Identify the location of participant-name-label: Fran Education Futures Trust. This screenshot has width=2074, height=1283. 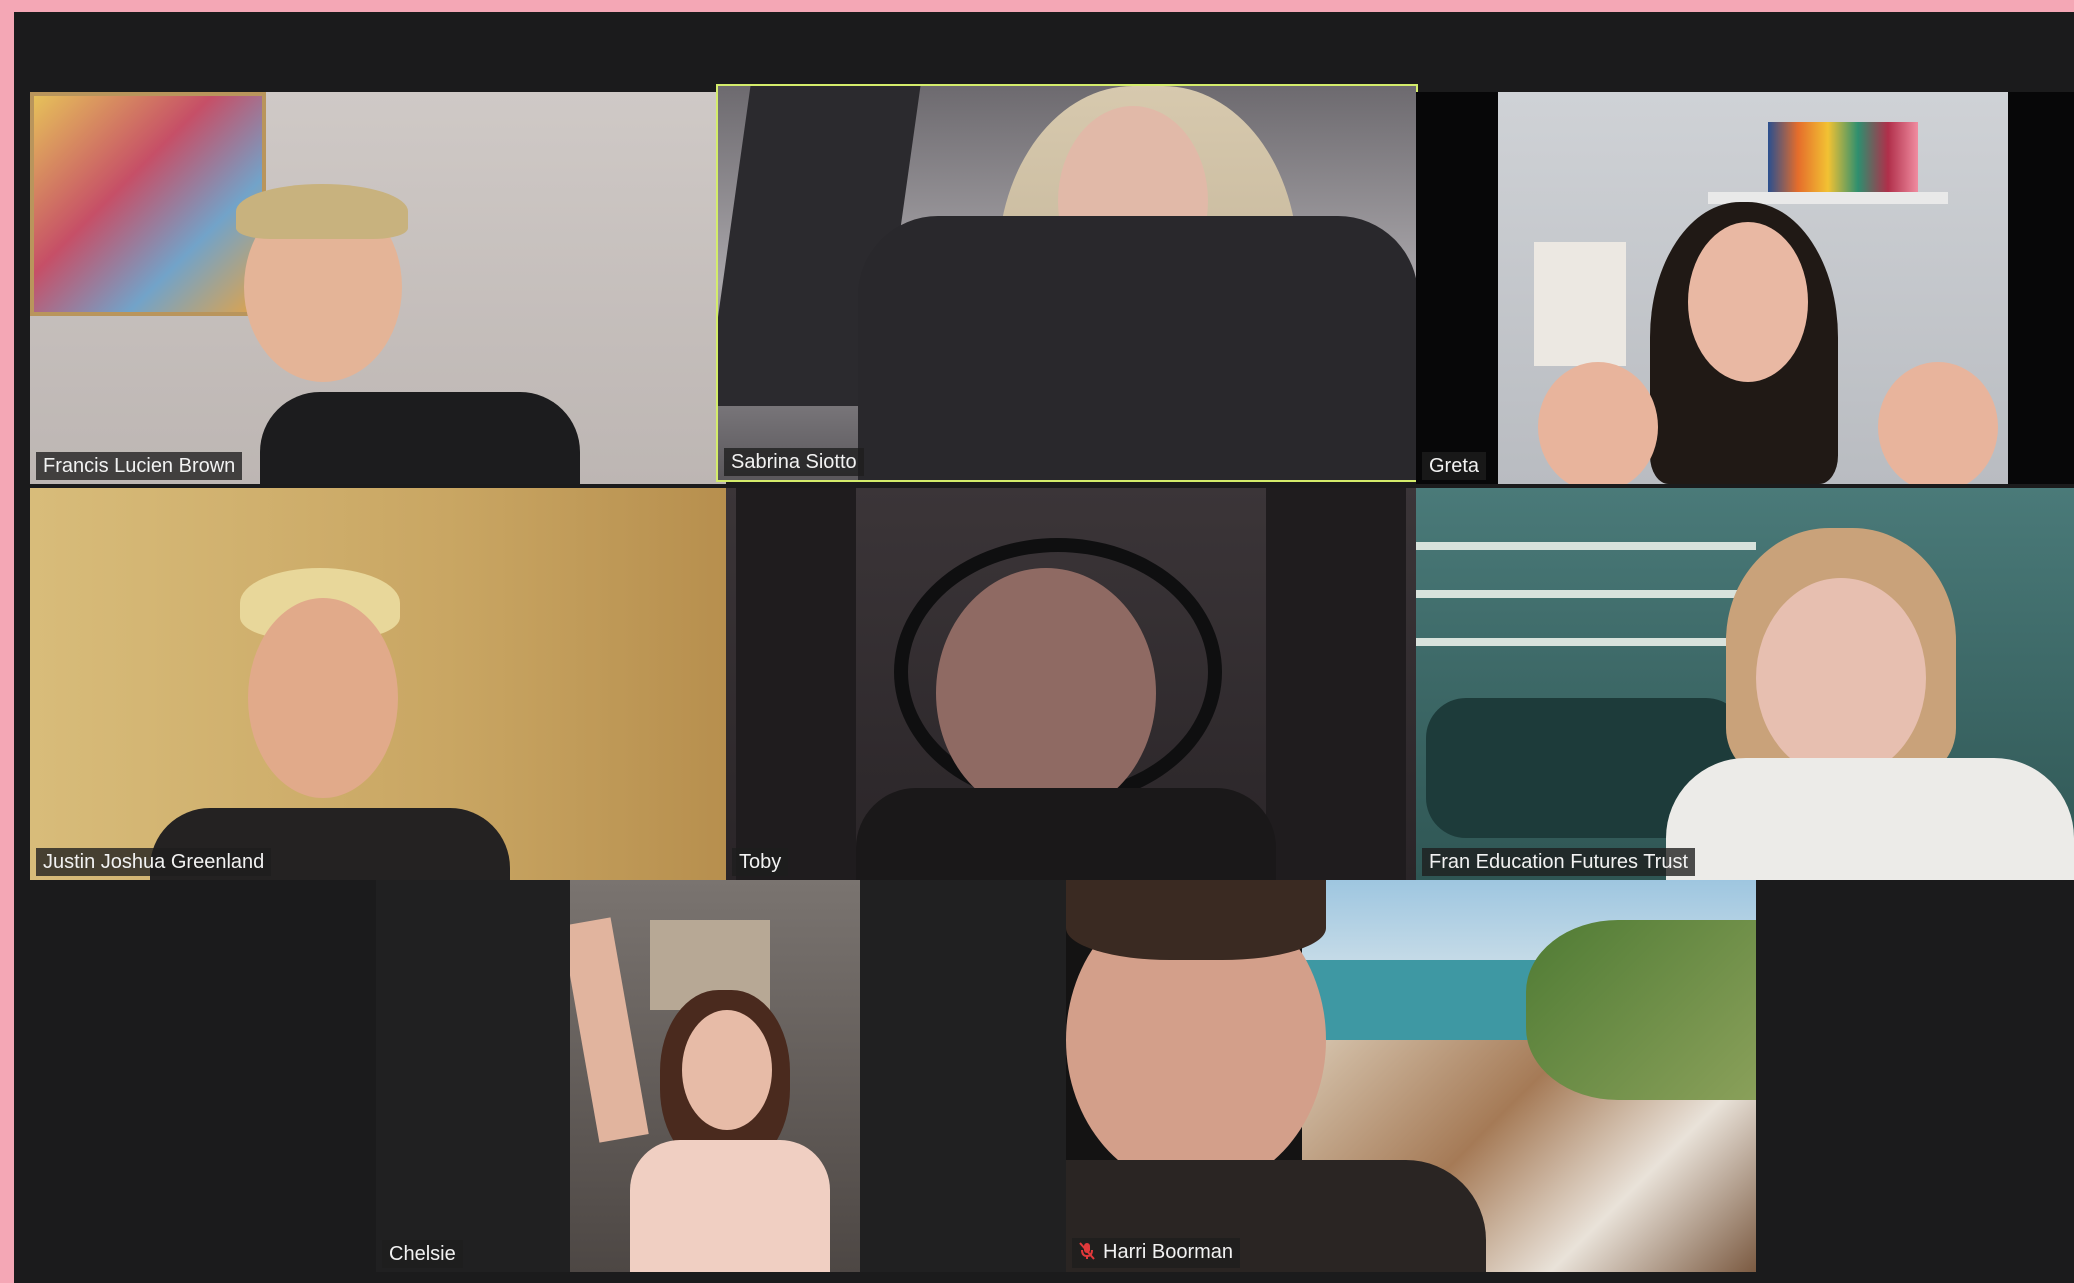
(1559, 862).